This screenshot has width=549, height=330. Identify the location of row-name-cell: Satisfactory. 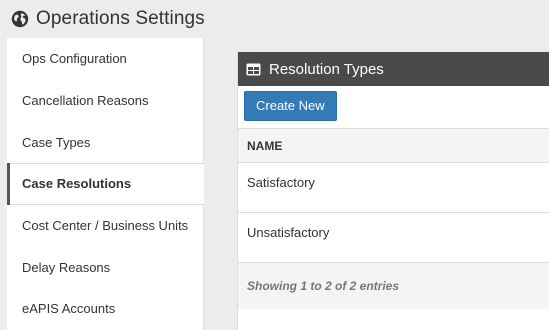
(281, 182).